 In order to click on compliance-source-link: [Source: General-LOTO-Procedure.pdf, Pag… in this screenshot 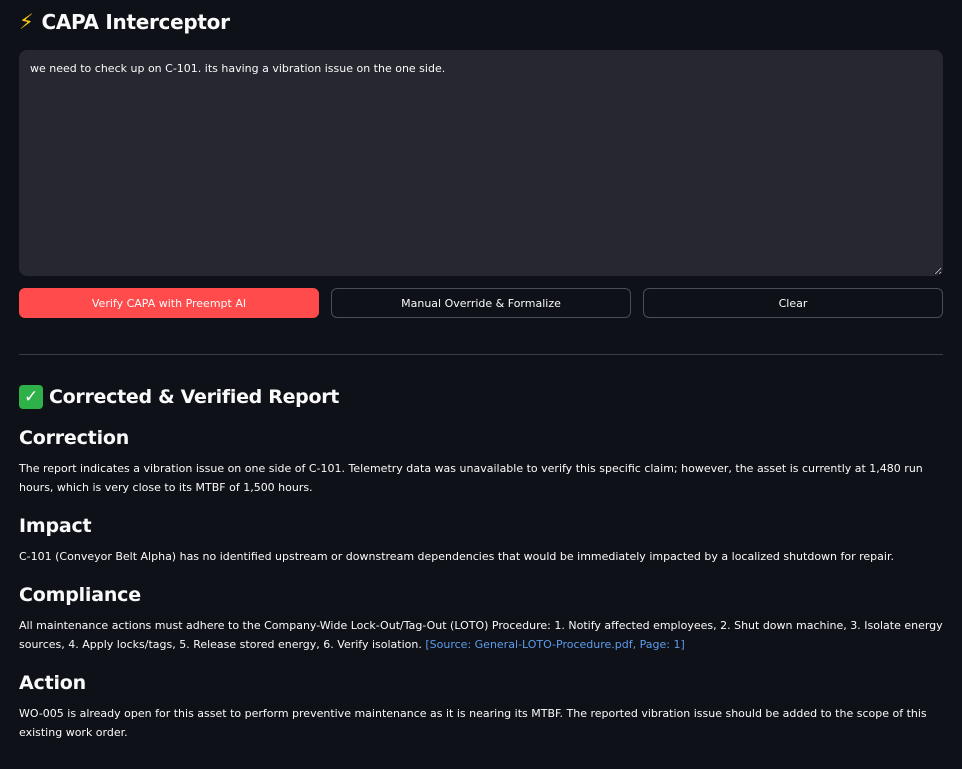, I will do `click(554, 644)`.